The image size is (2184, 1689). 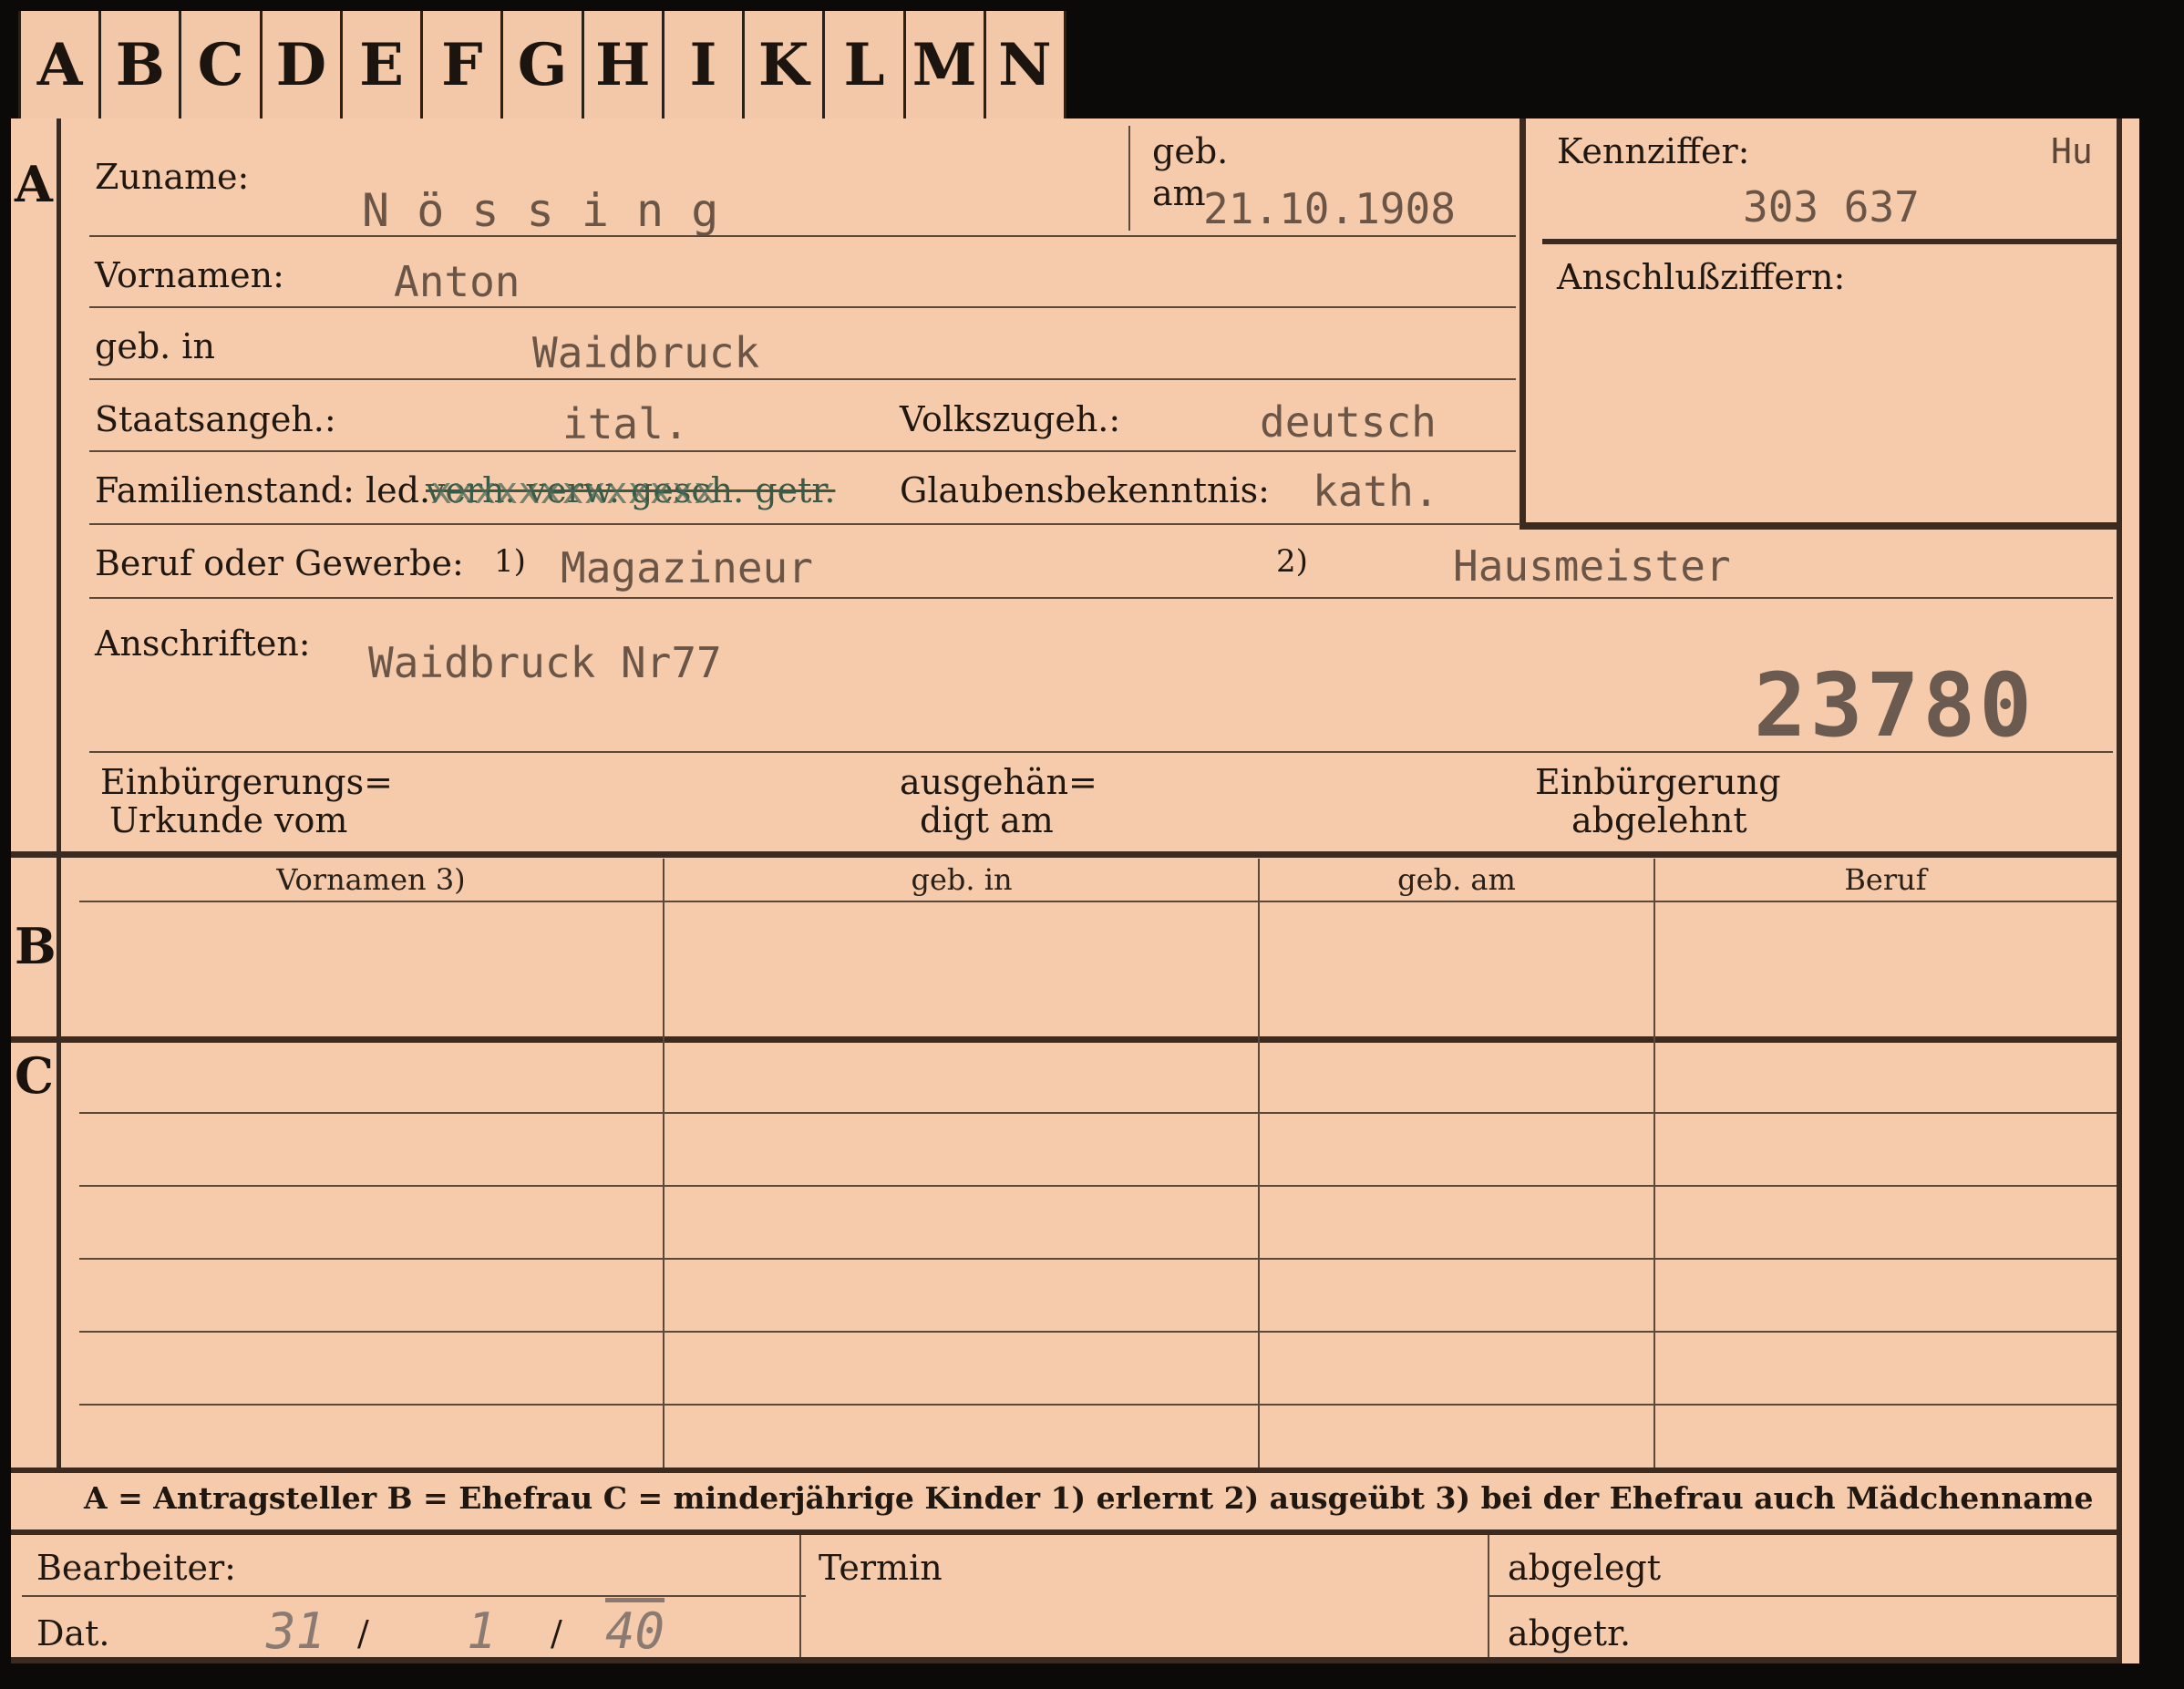 What do you see at coordinates (1457, 879) in the screenshot?
I see `col-geb-am-header: geb. am` at bounding box center [1457, 879].